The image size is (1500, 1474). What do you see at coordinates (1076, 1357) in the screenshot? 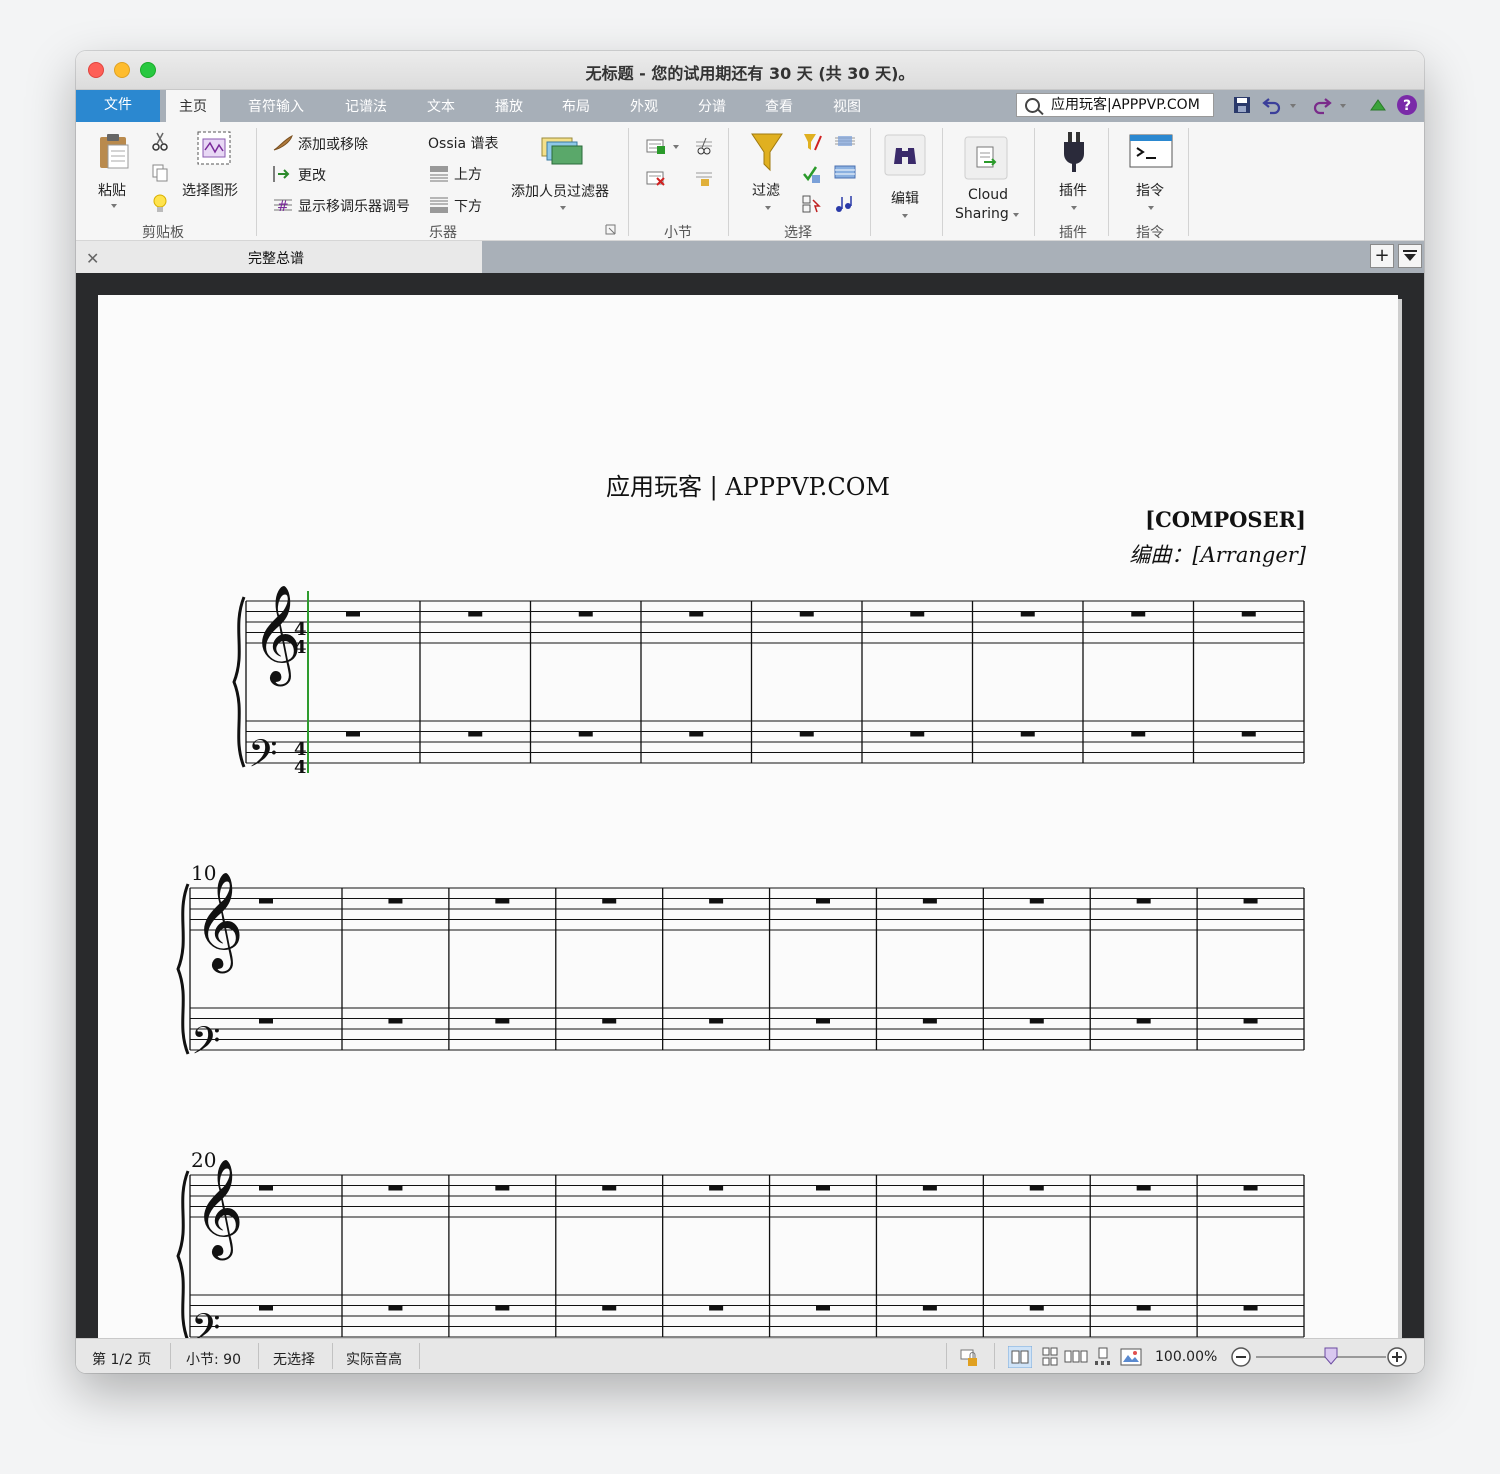
I see `horizontal-pages-icon` at bounding box center [1076, 1357].